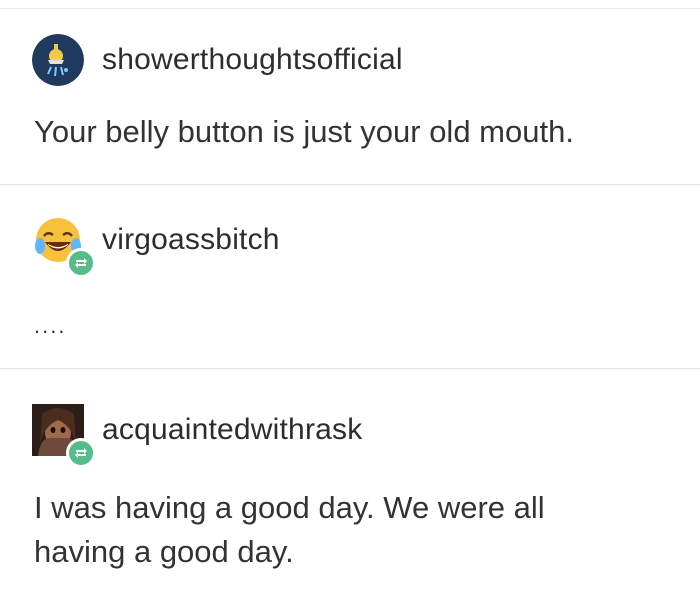 Image resolution: width=700 pixels, height=613 pixels. I want to click on username: acquaintedwithrask, so click(232, 430).